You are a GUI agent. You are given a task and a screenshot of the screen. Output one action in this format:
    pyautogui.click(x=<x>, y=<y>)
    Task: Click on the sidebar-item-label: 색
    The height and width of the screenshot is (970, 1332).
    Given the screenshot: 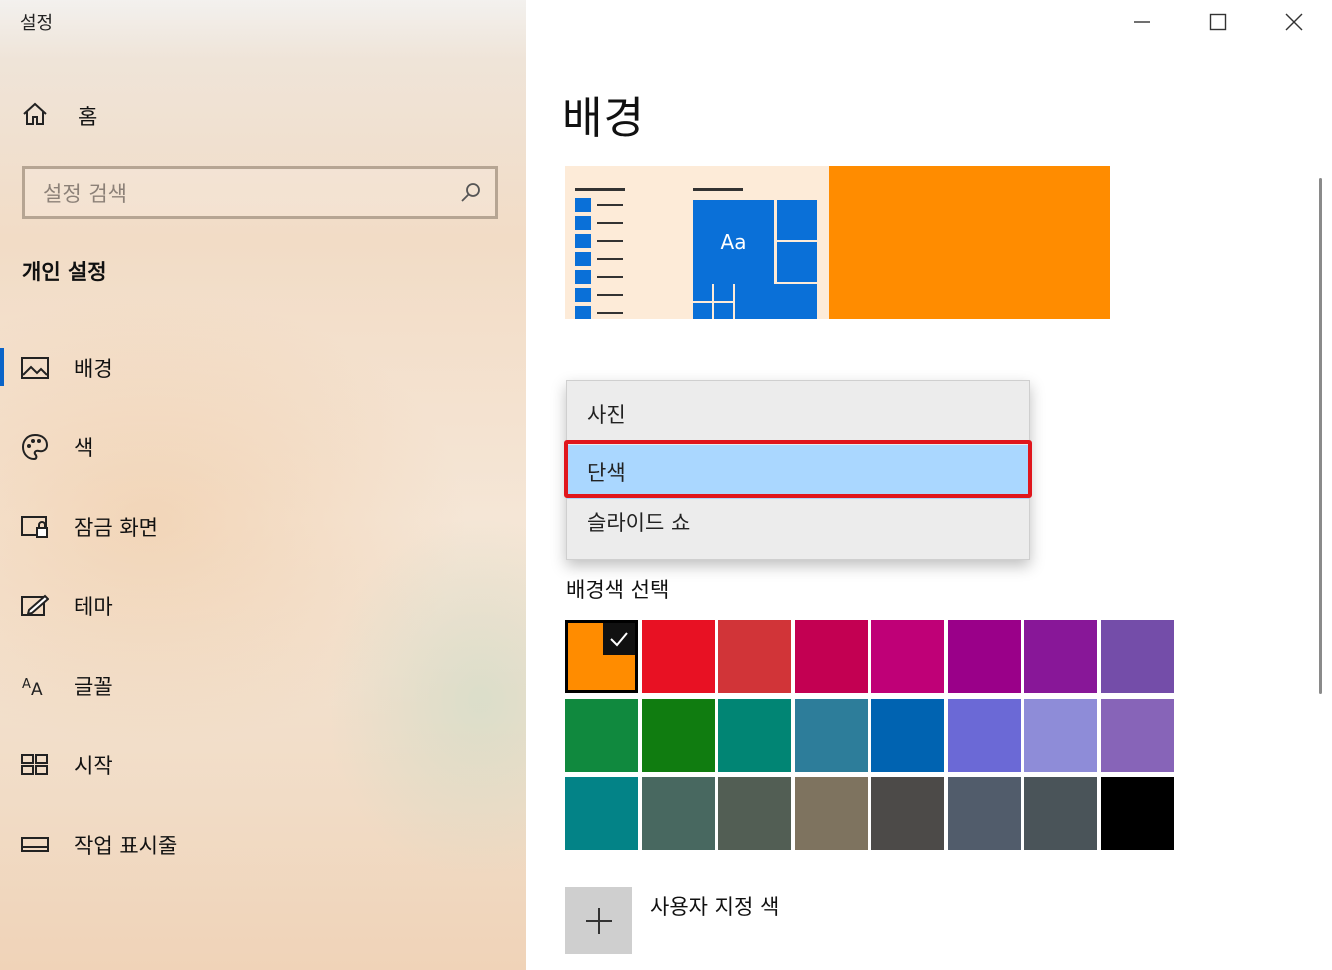 What is the action you would take?
    pyautogui.click(x=84, y=448)
    